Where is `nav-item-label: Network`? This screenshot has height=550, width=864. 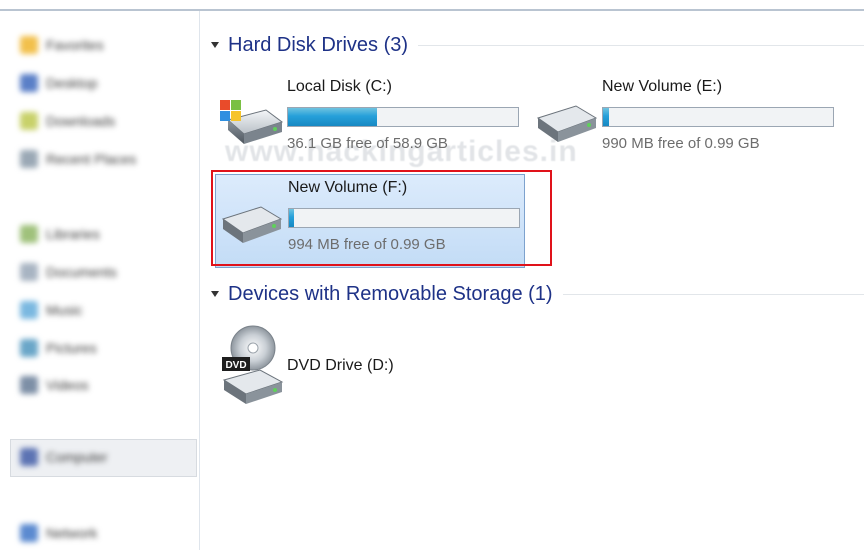
nav-item-label: Network is located at coordinates (72, 533).